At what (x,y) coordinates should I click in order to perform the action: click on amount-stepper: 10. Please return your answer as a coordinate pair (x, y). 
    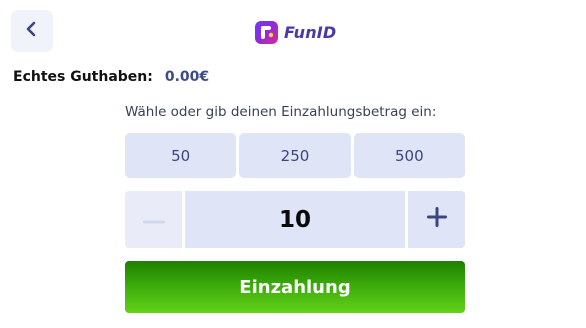
    Looking at the image, I should click on (295, 219).